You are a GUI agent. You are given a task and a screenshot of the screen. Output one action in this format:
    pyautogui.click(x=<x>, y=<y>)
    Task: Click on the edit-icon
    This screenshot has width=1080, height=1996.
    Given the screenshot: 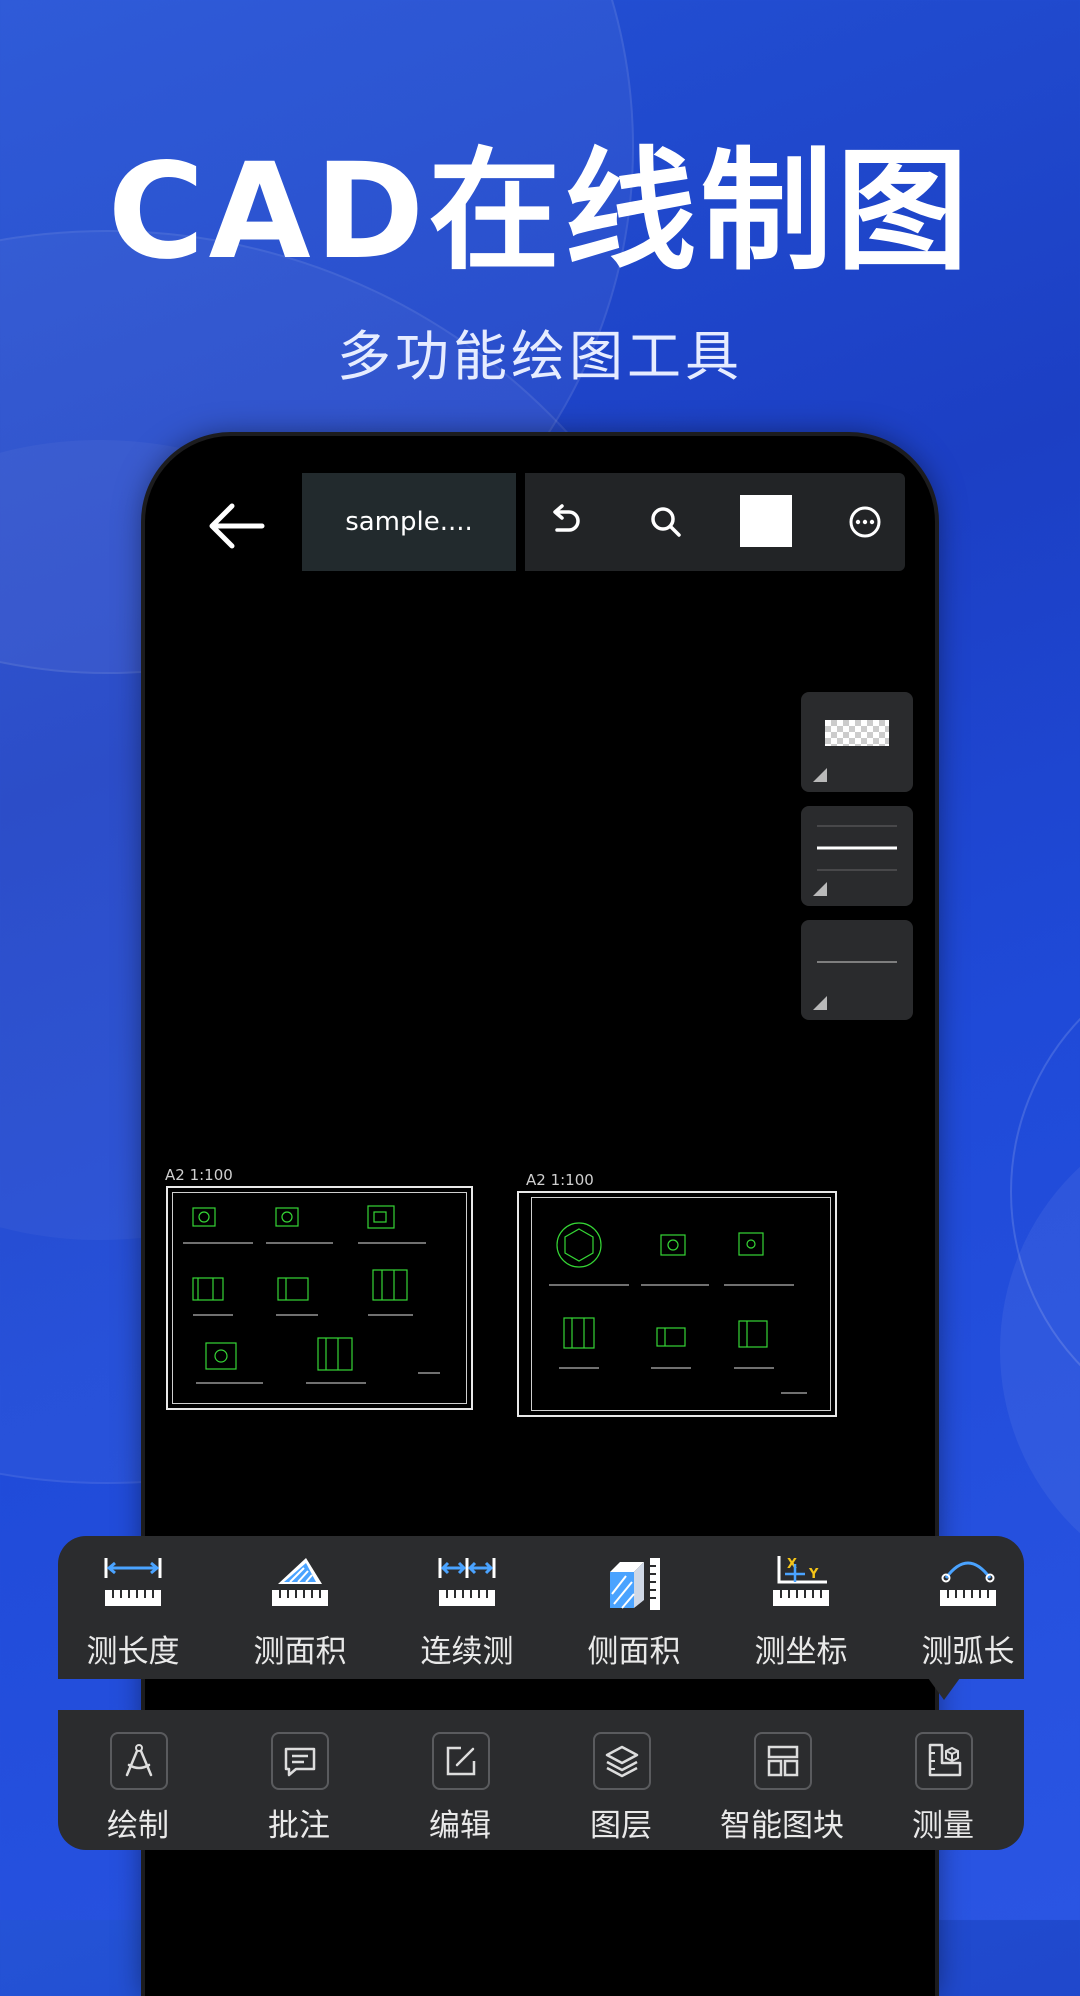 What is the action you would take?
    pyautogui.click(x=461, y=1761)
    